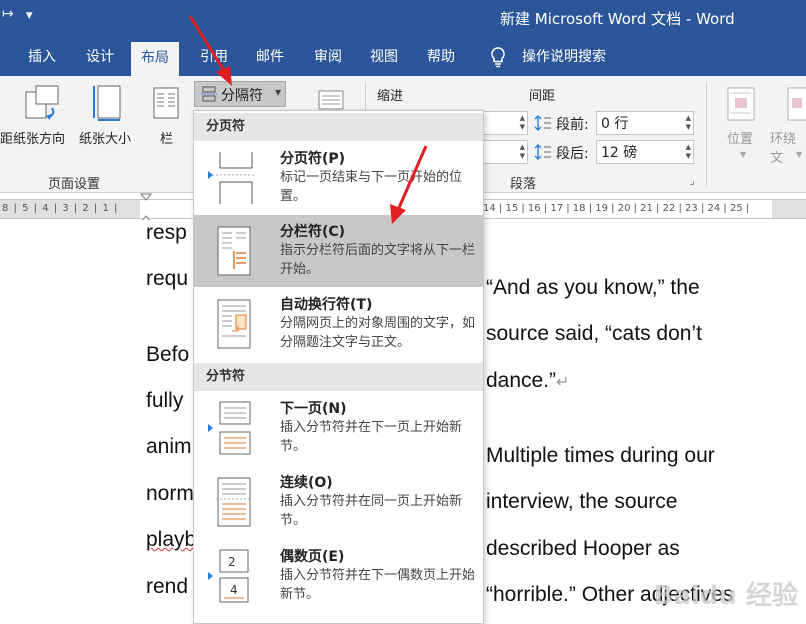 Image resolution: width=806 pixels, height=624 pixels. I want to click on doc-line-right: dance.”↵, so click(527, 381).